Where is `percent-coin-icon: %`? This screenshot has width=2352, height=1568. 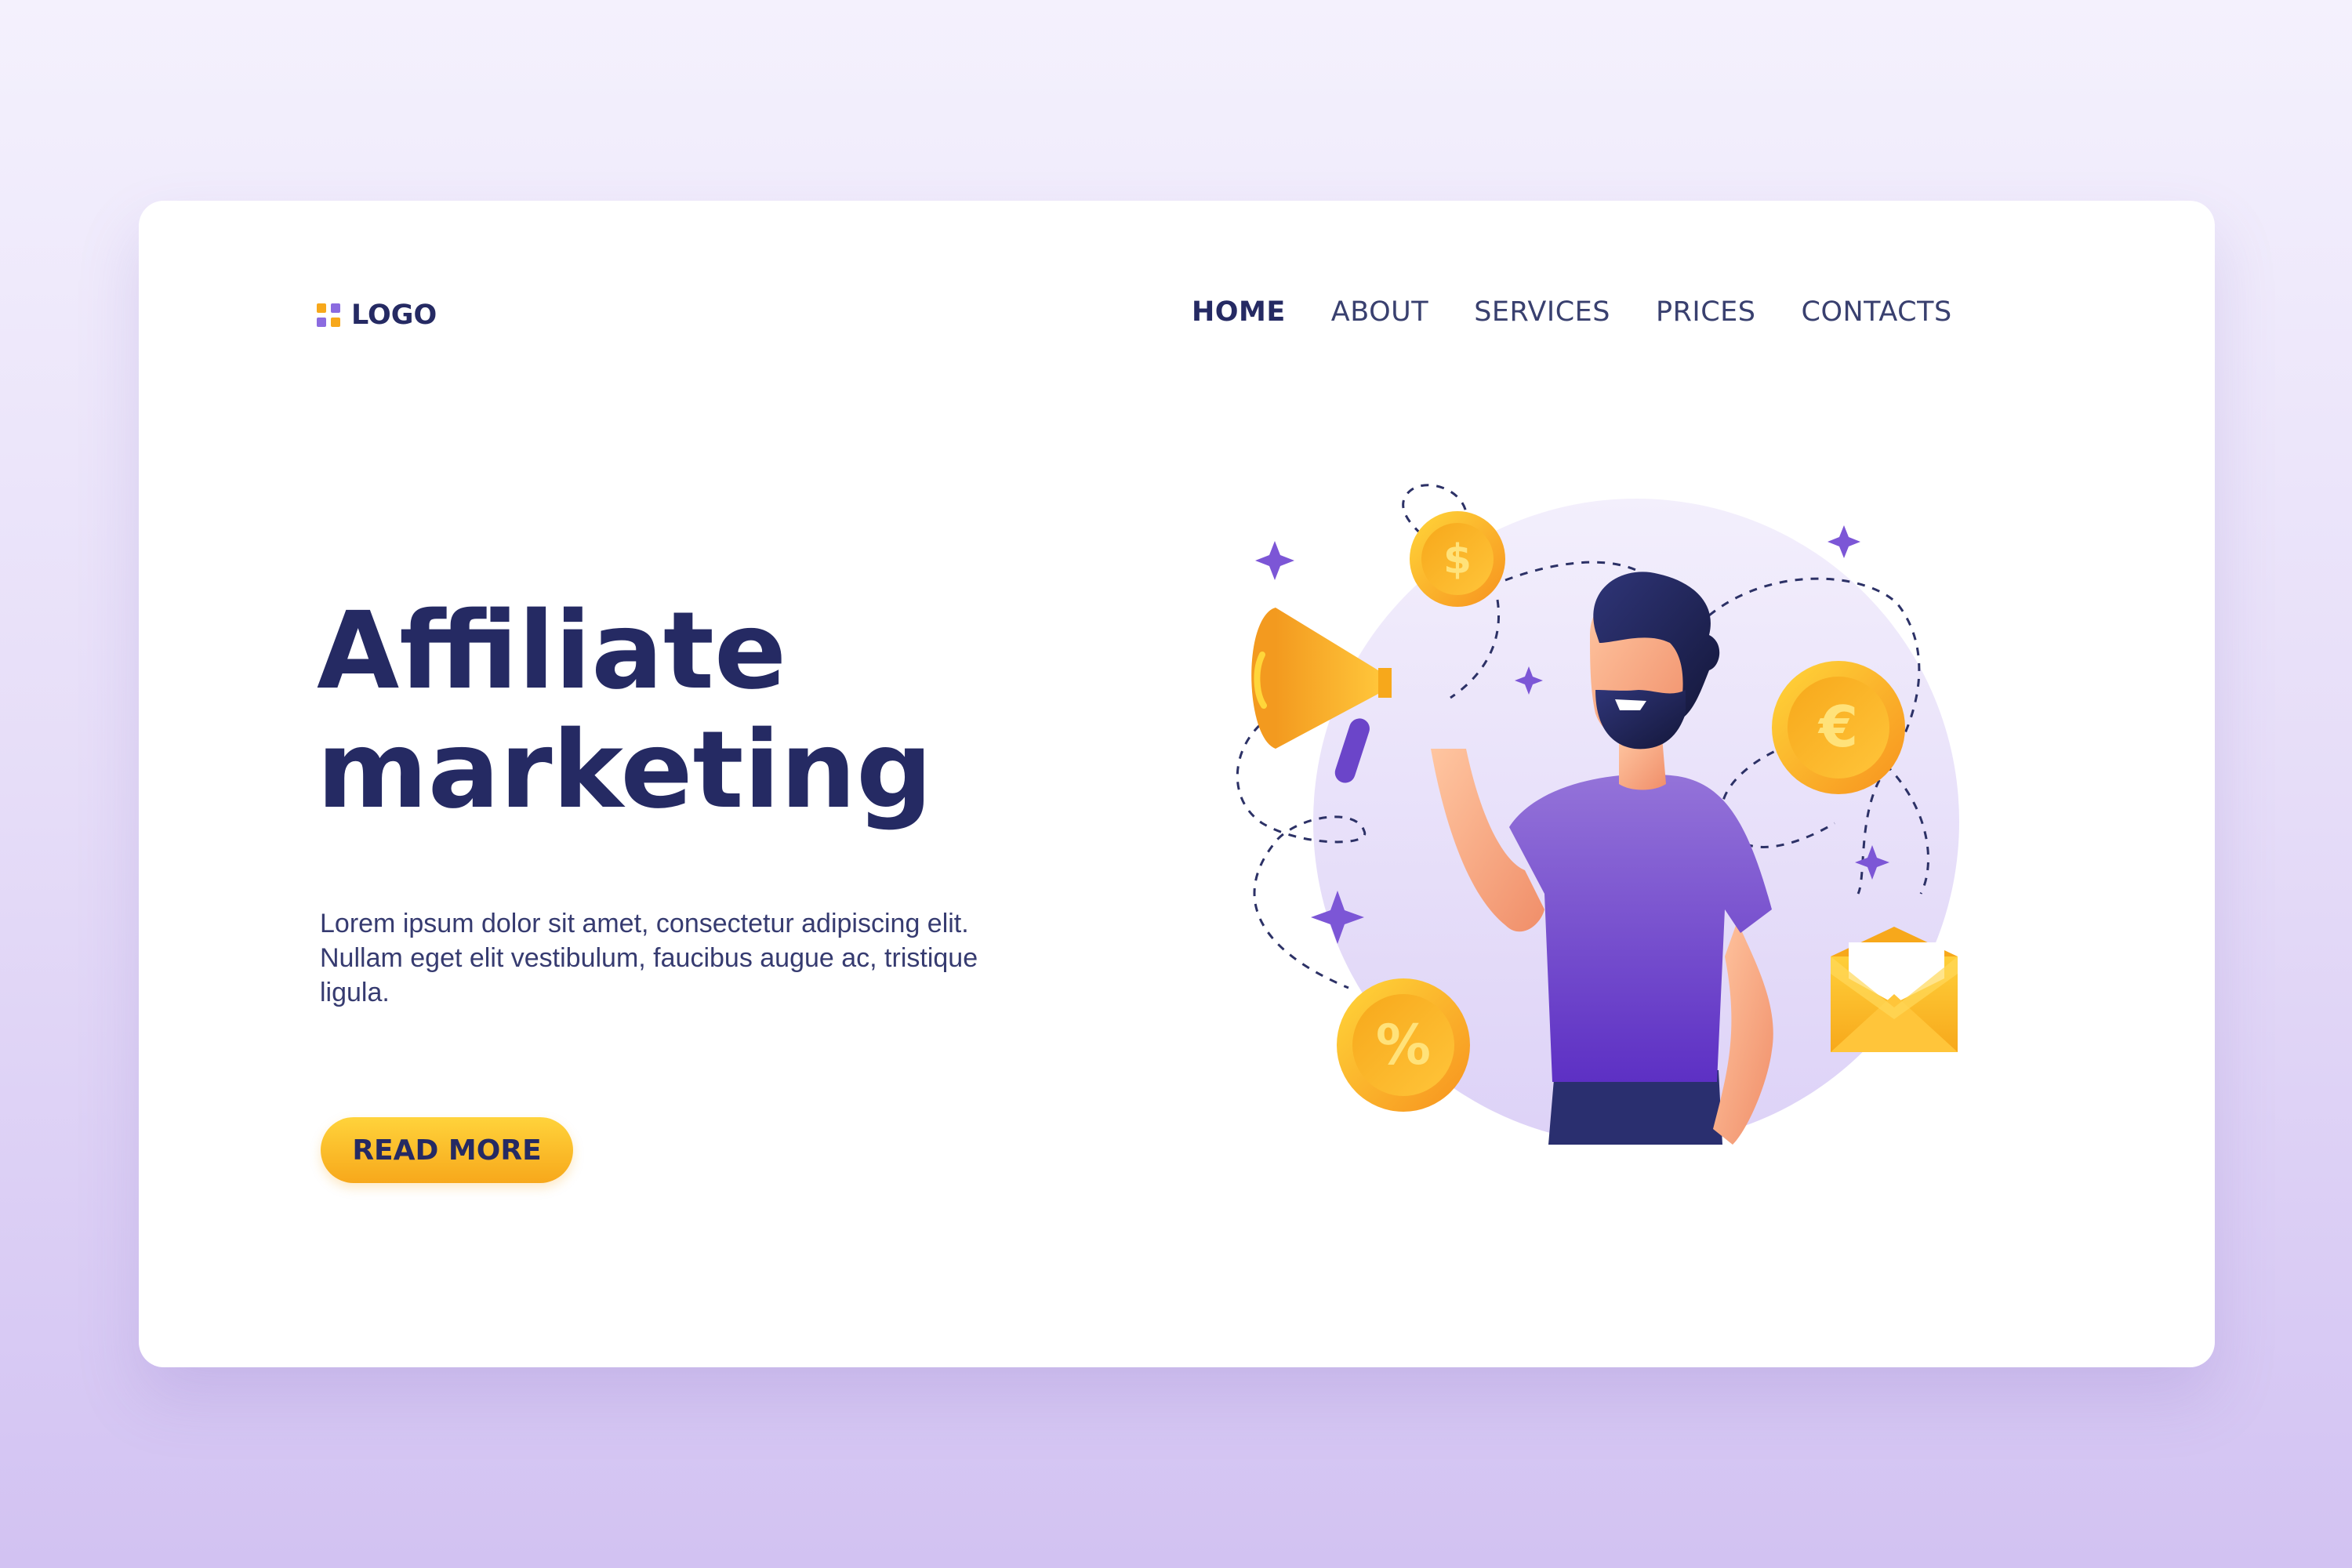 percent-coin-icon: % is located at coordinates (1403, 1045).